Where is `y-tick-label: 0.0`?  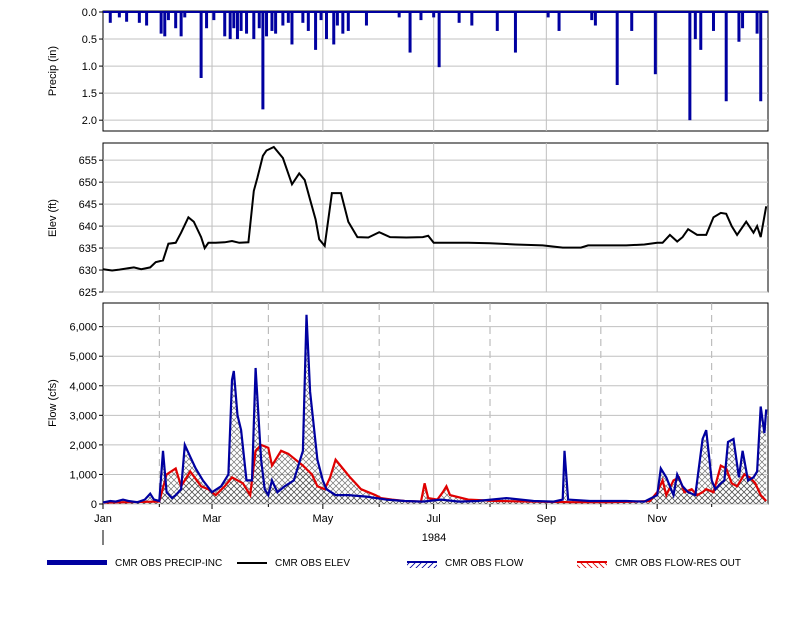
y-tick-label: 0.0 is located at coordinates (89, 13).